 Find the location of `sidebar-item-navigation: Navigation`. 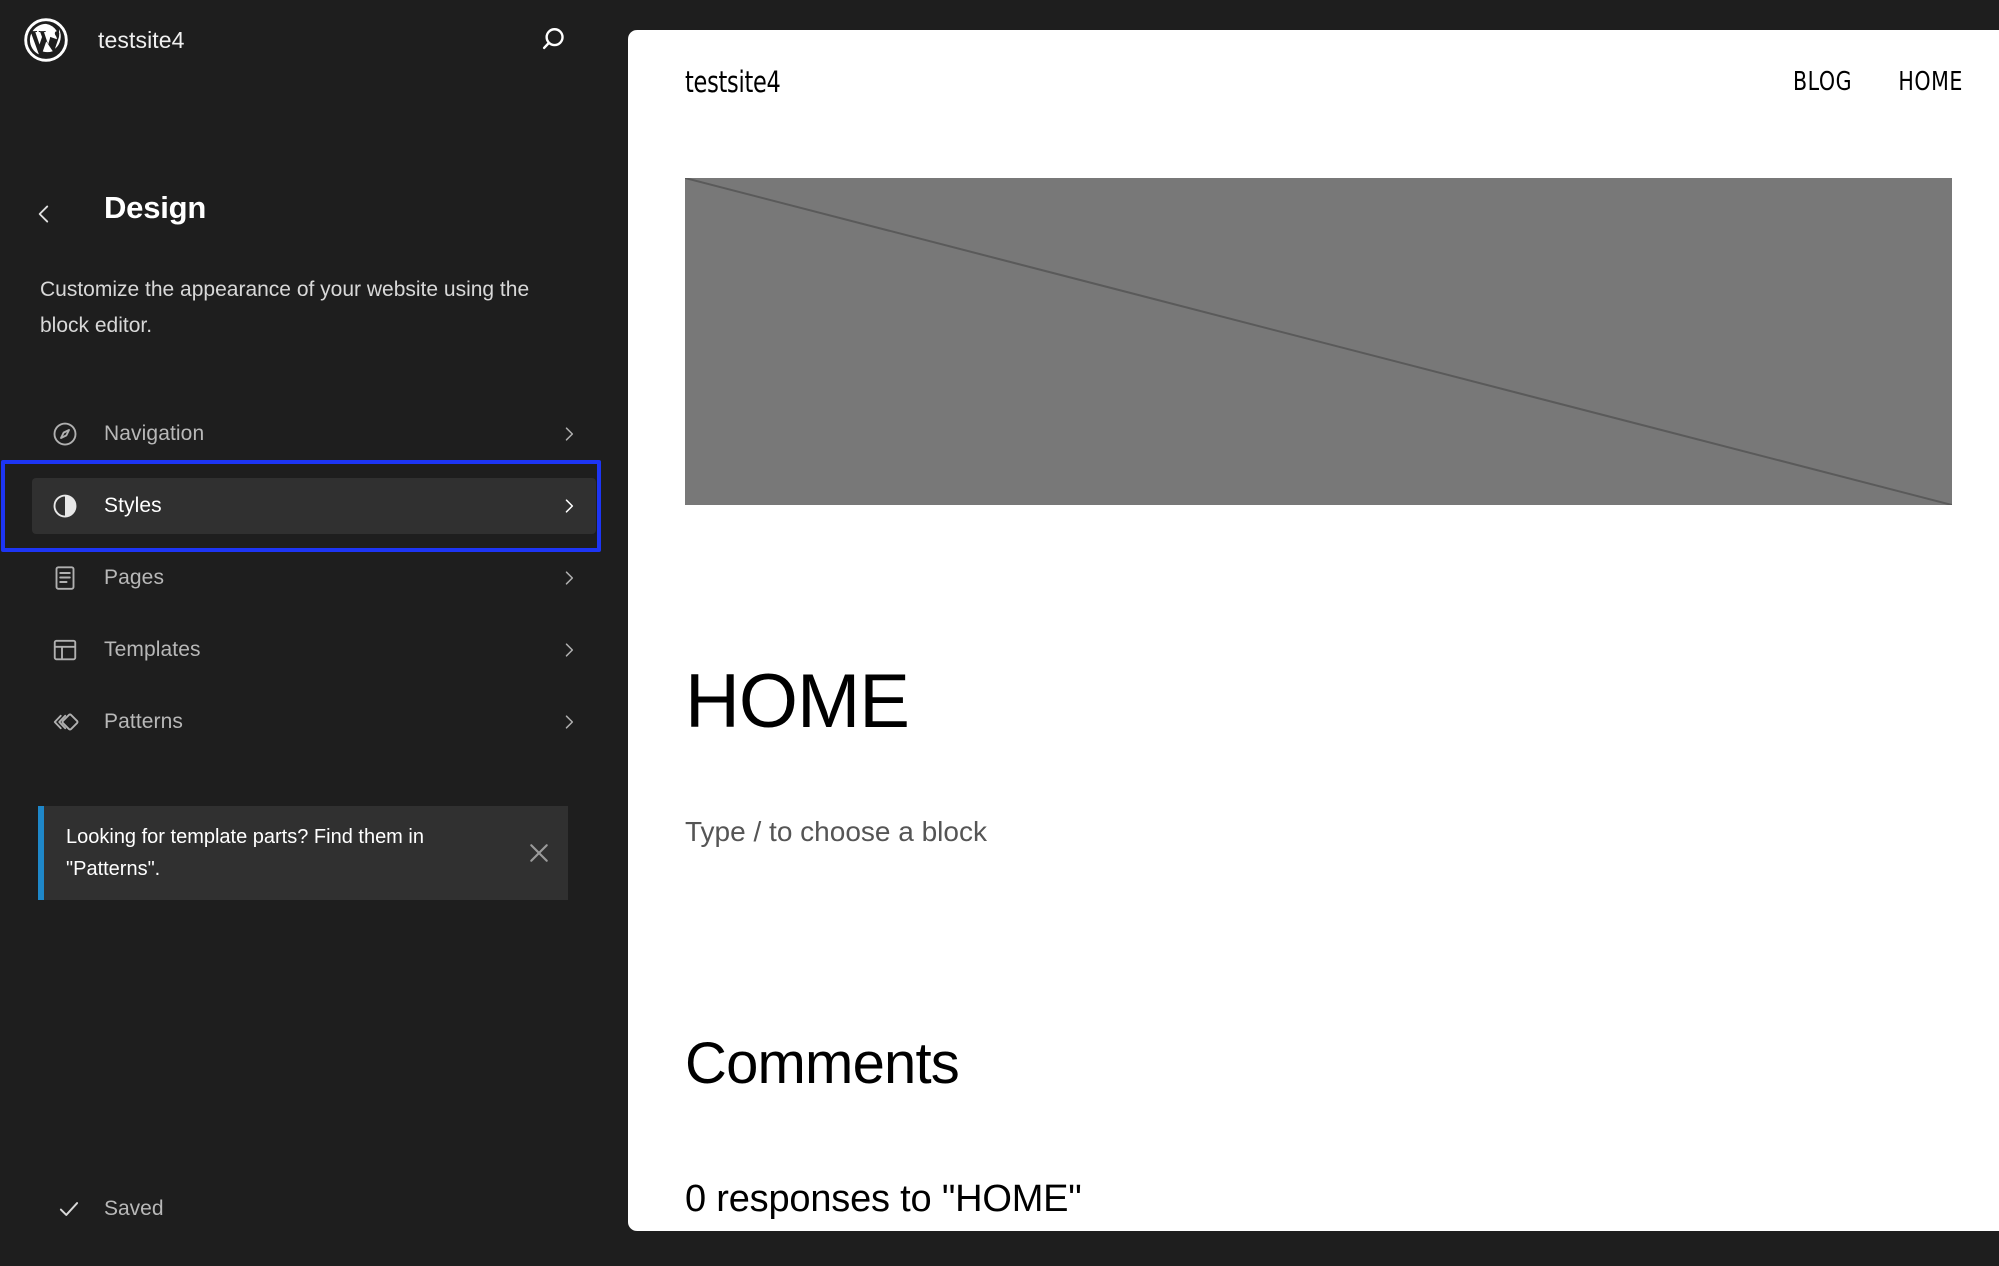

sidebar-item-navigation: Navigation is located at coordinates (314, 434).